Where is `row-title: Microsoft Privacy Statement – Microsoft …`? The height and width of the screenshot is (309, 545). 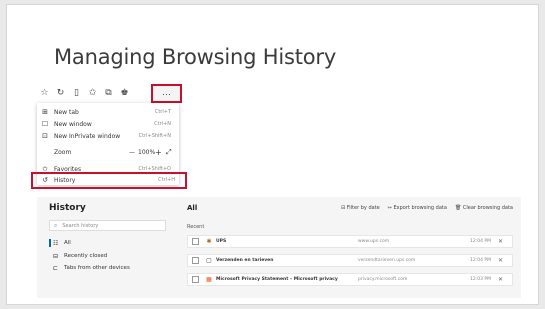 row-title: Microsoft Privacy Statement – Microsoft … is located at coordinates (277, 279).